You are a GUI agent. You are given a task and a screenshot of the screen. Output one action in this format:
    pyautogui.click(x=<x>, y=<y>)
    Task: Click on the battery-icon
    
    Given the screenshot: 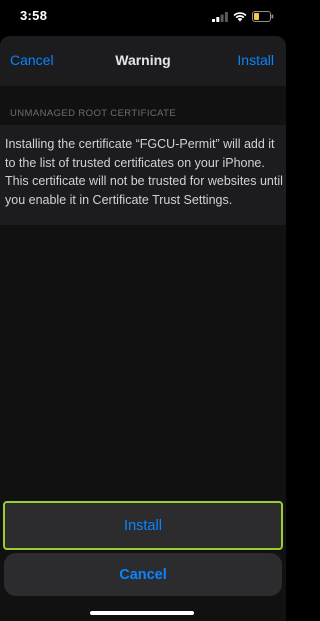 What is the action you would take?
    pyautogui.click(x=263, y=16)
    